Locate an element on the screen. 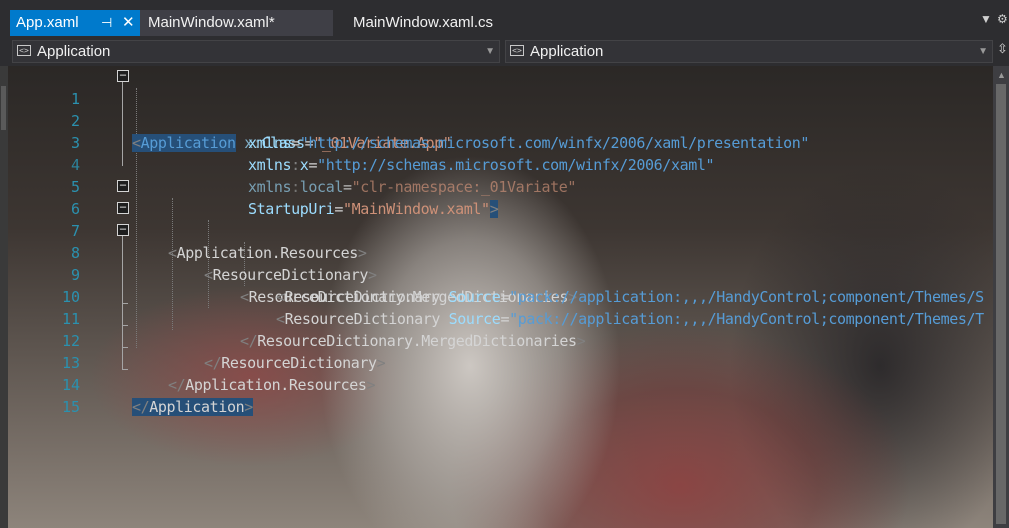 This screenshot has width=1009, height=528. xml-tag-name: ResourceDictionary.MergedDictionaries is located at coordinates (417, 341).